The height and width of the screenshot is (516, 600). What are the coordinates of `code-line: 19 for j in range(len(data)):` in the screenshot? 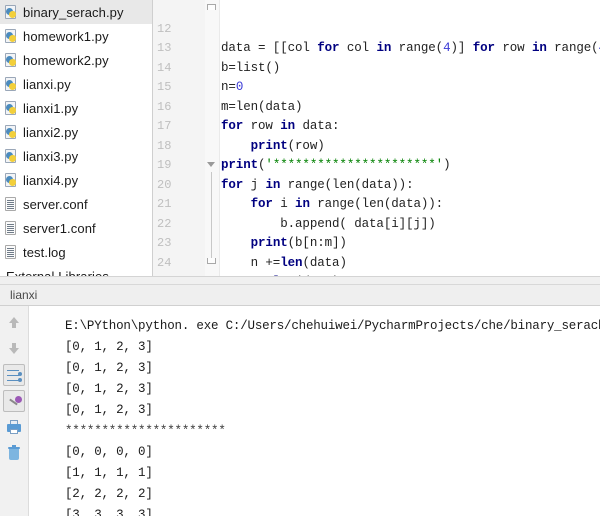 It's located at (376, 164).